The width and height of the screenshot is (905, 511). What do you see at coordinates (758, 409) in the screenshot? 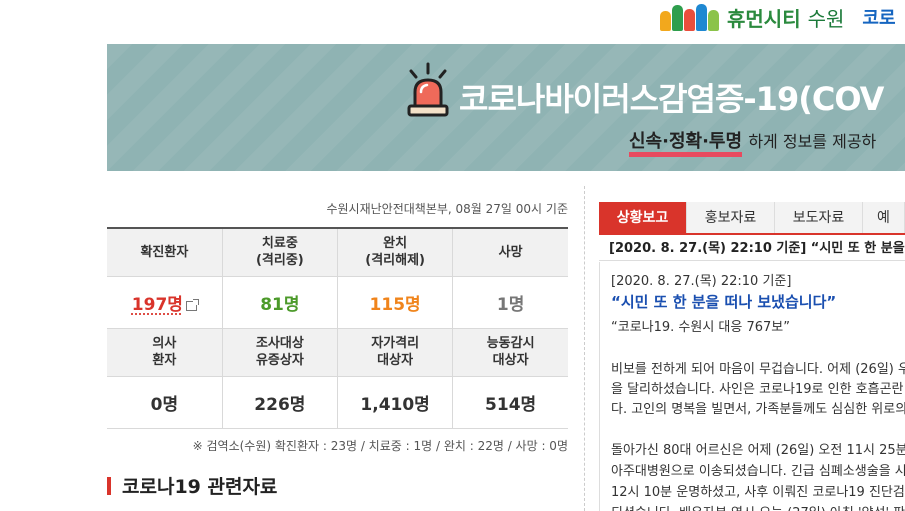
I see `article-line: 다. 고인의 명복을 빌면서, 가족분들께도 심심한 위로의` at bounding box center [758, 409].